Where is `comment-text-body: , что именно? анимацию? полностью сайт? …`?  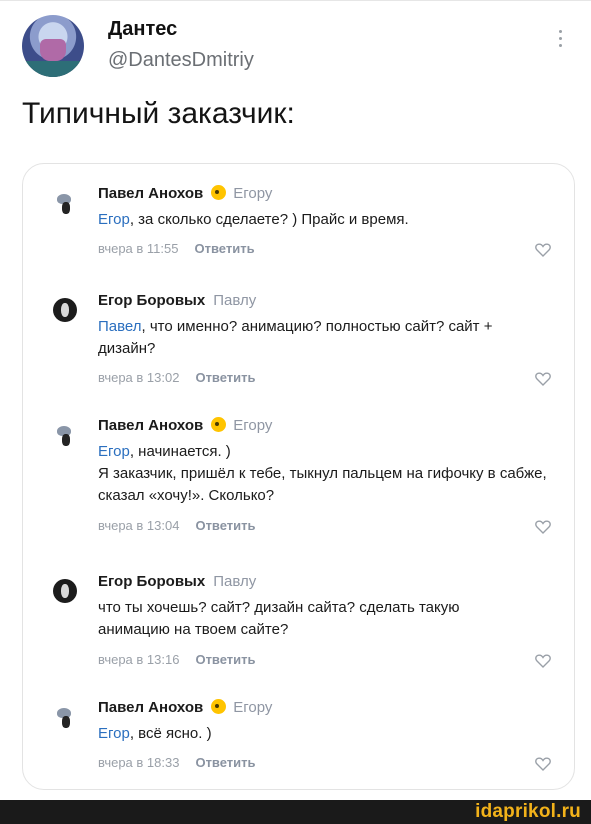 comment-text-body: , что именно? анимацию? полностью сайт? … is located at coordinates (295, 337).